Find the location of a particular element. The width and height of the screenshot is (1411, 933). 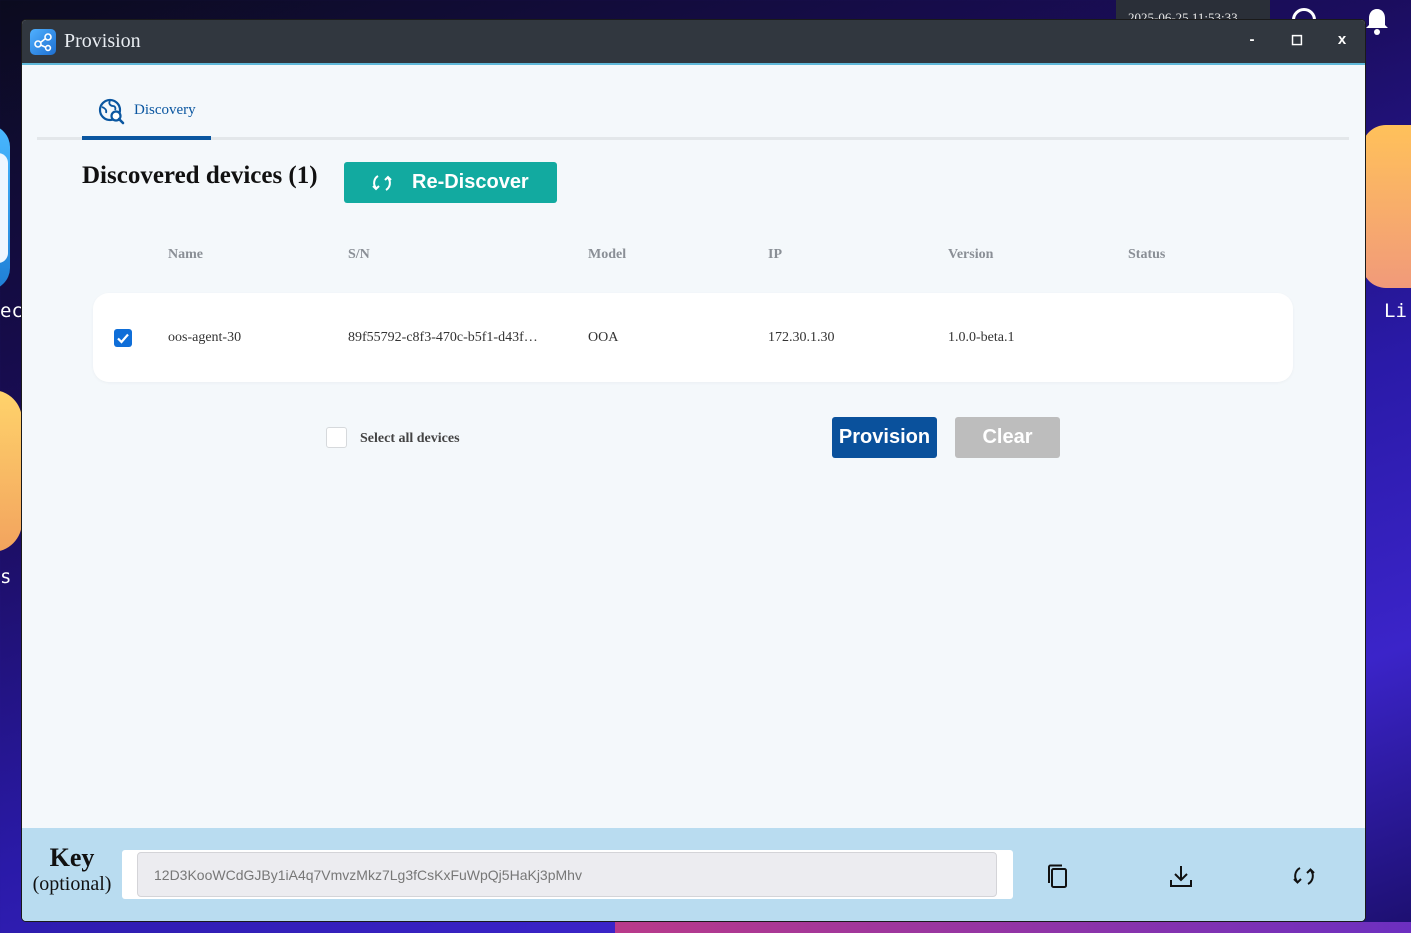

desktop-clock: 2025-06-25 11:53:33 is located at coordinates (1193, 11).